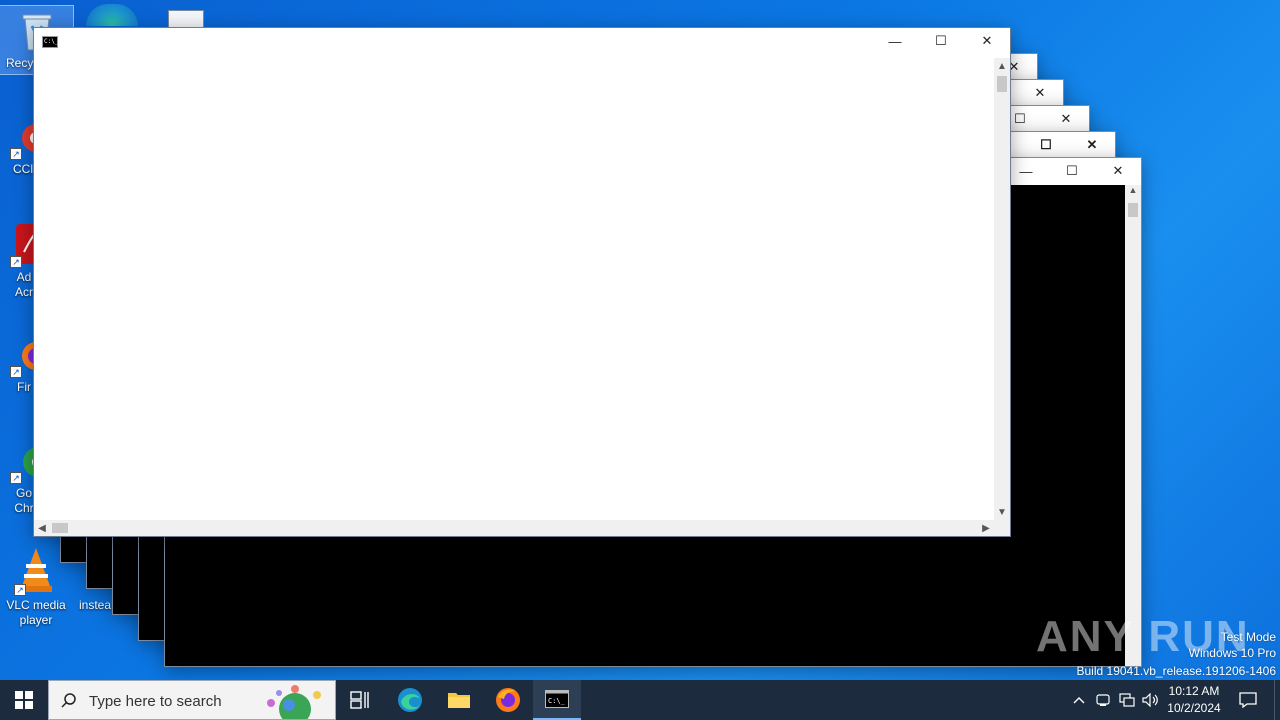 This screenshot has width=1280, height=720. What do you see at coordinates (25, 147) in the screenshot?
I see `desktop-icon-ccleaner: ↗ CCl` at bounding box center [25, 147].